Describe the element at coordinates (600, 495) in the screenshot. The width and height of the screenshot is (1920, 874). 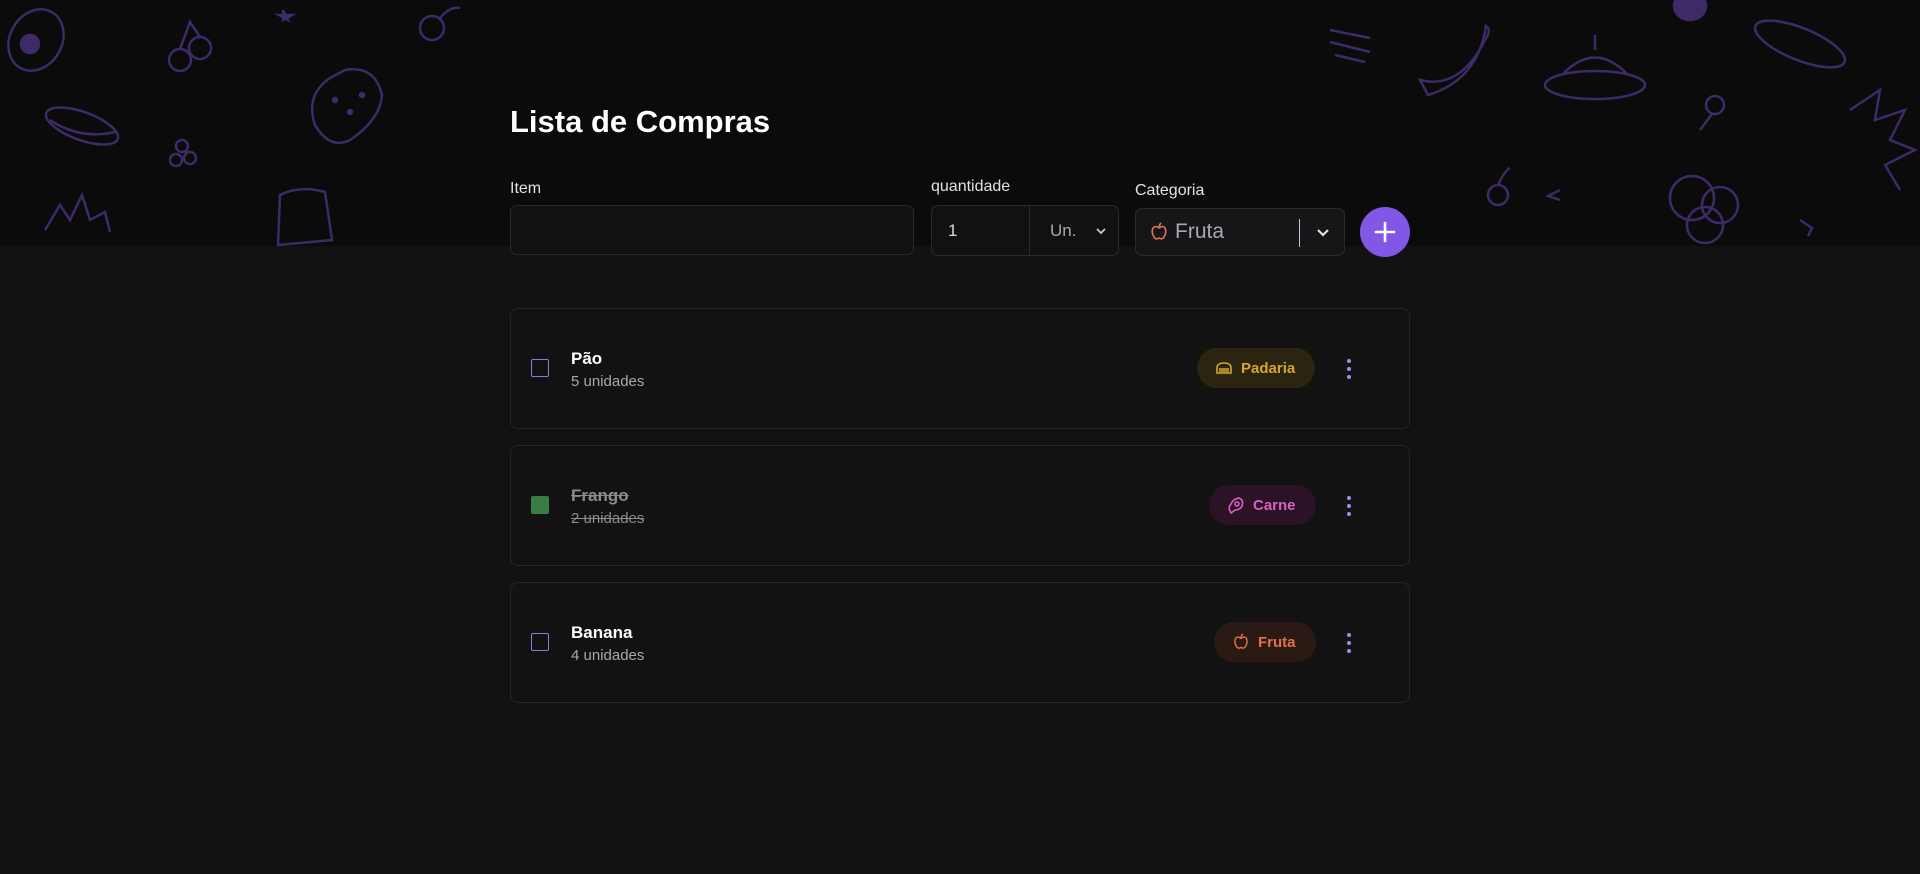
I see `item-name: Frango` at that location.